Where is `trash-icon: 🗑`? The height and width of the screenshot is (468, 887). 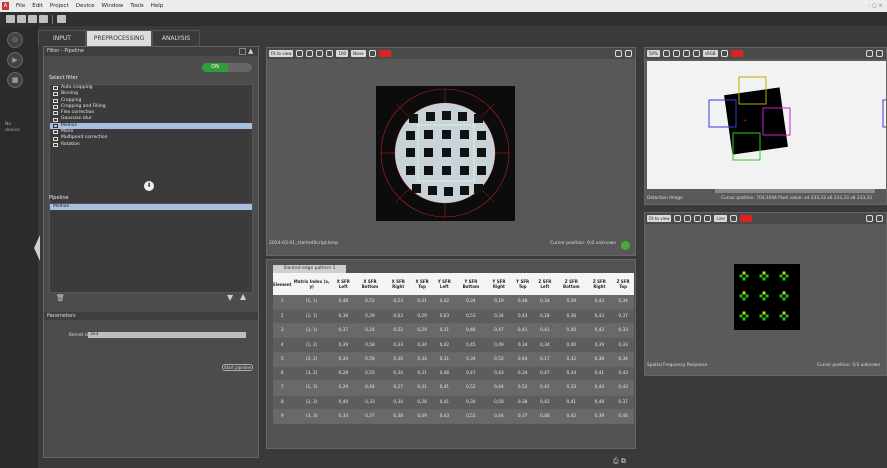
trash-icon: 🗑 is located at coordinates (60, 298).